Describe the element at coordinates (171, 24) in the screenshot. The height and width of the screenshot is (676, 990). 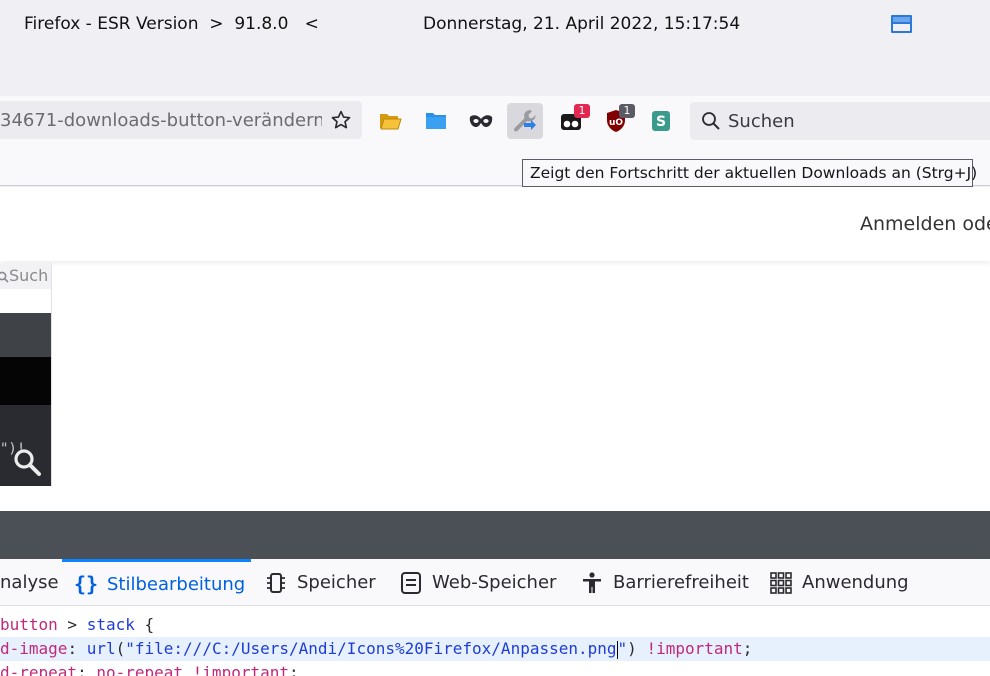
I see `browser-version-text: Firefox - ESR Version > 91.8.0 <` at that location.